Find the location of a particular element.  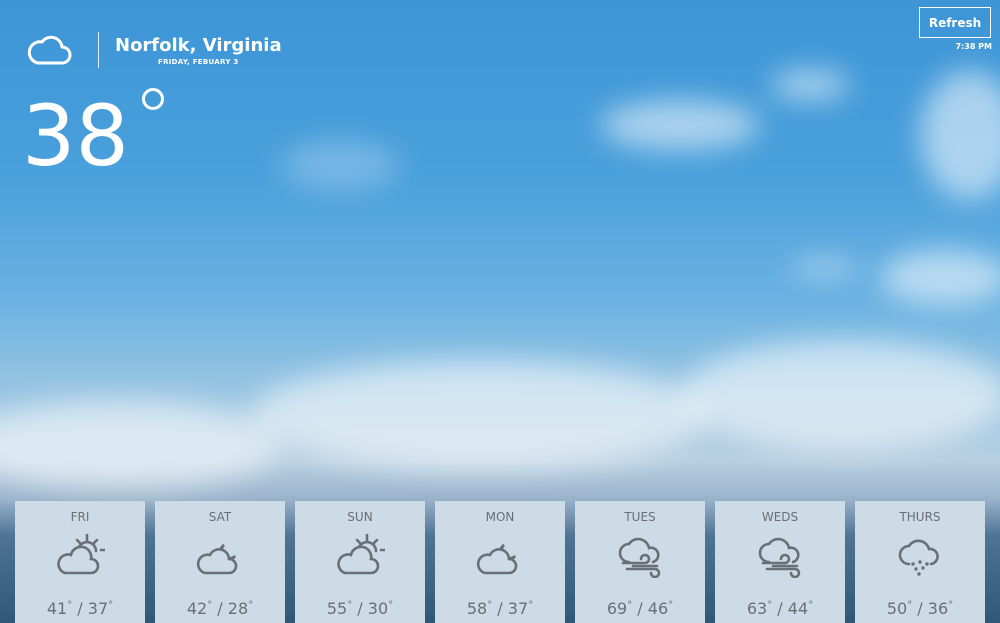

forecast-low: 36 is located at coordinates (938, 608).